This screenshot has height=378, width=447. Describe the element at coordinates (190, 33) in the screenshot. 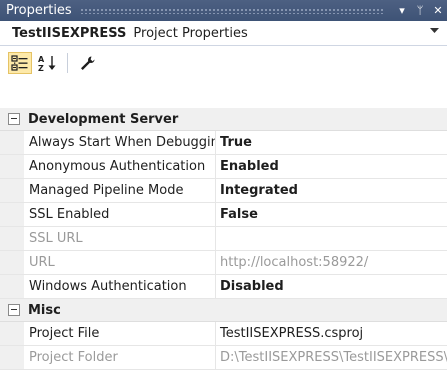

I see `selected-object-type: Project Properties` at that location.